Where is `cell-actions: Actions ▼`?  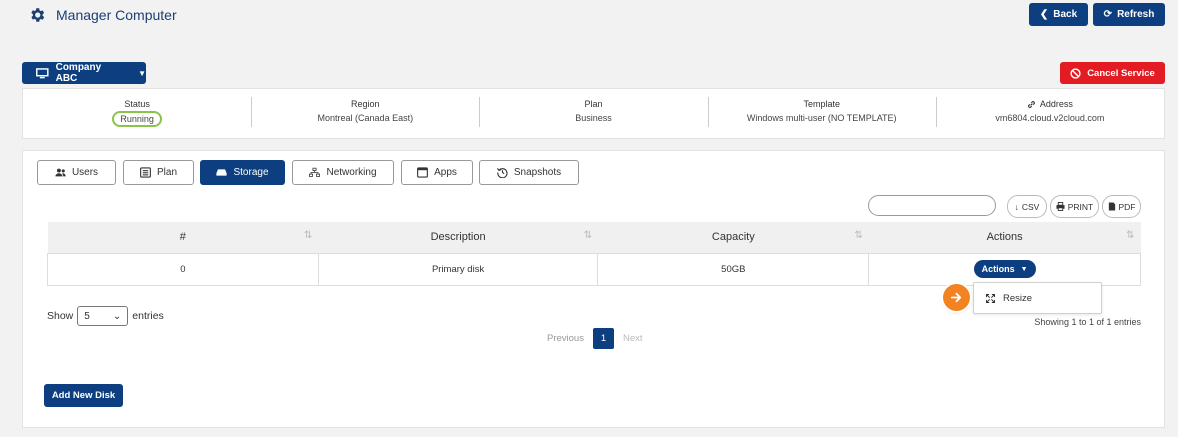
cell-actions: Actions ▼ is located at coordinates (1004, 269).